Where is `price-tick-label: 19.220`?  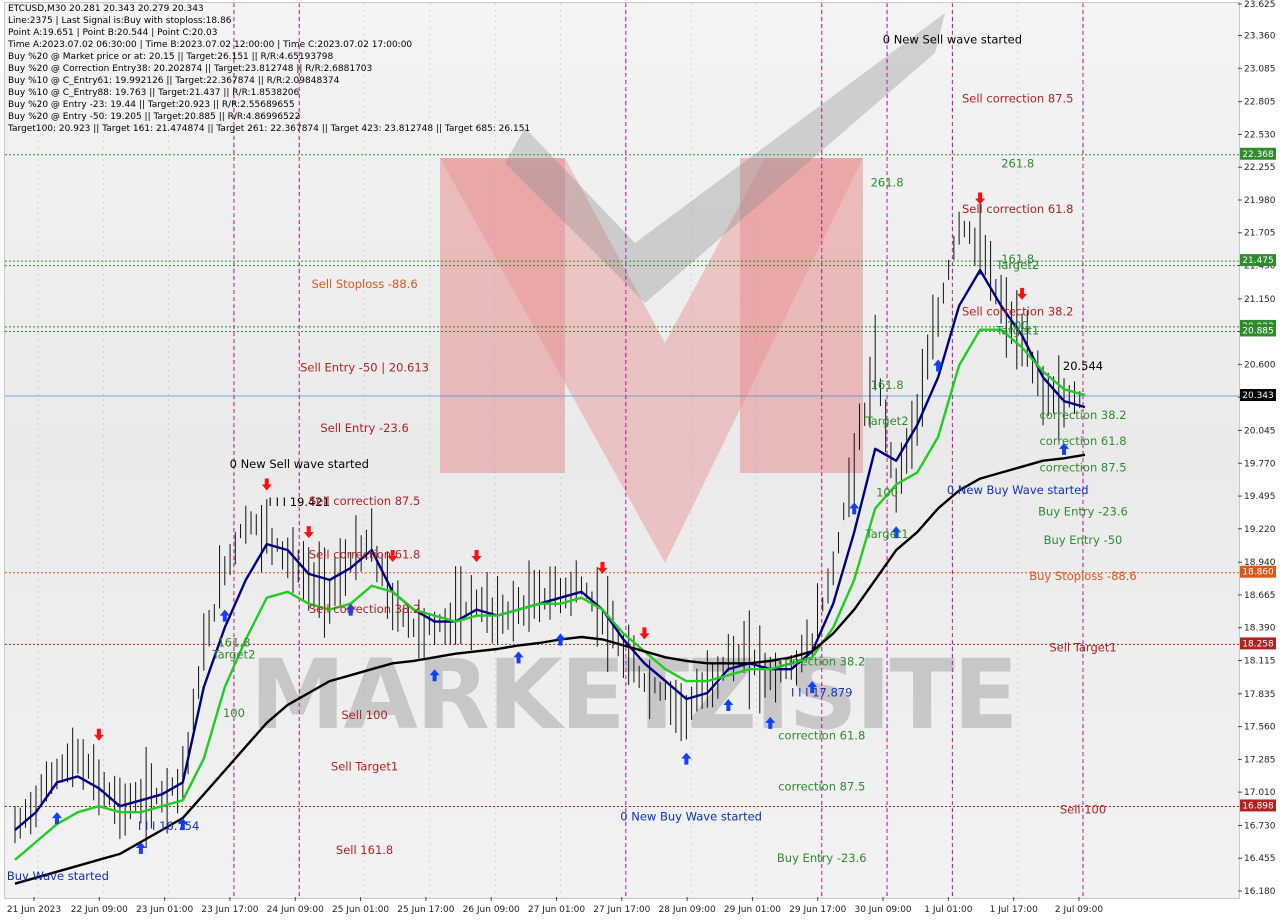
price-tick-label: 19.220 is located at coordinates (1260, 530).